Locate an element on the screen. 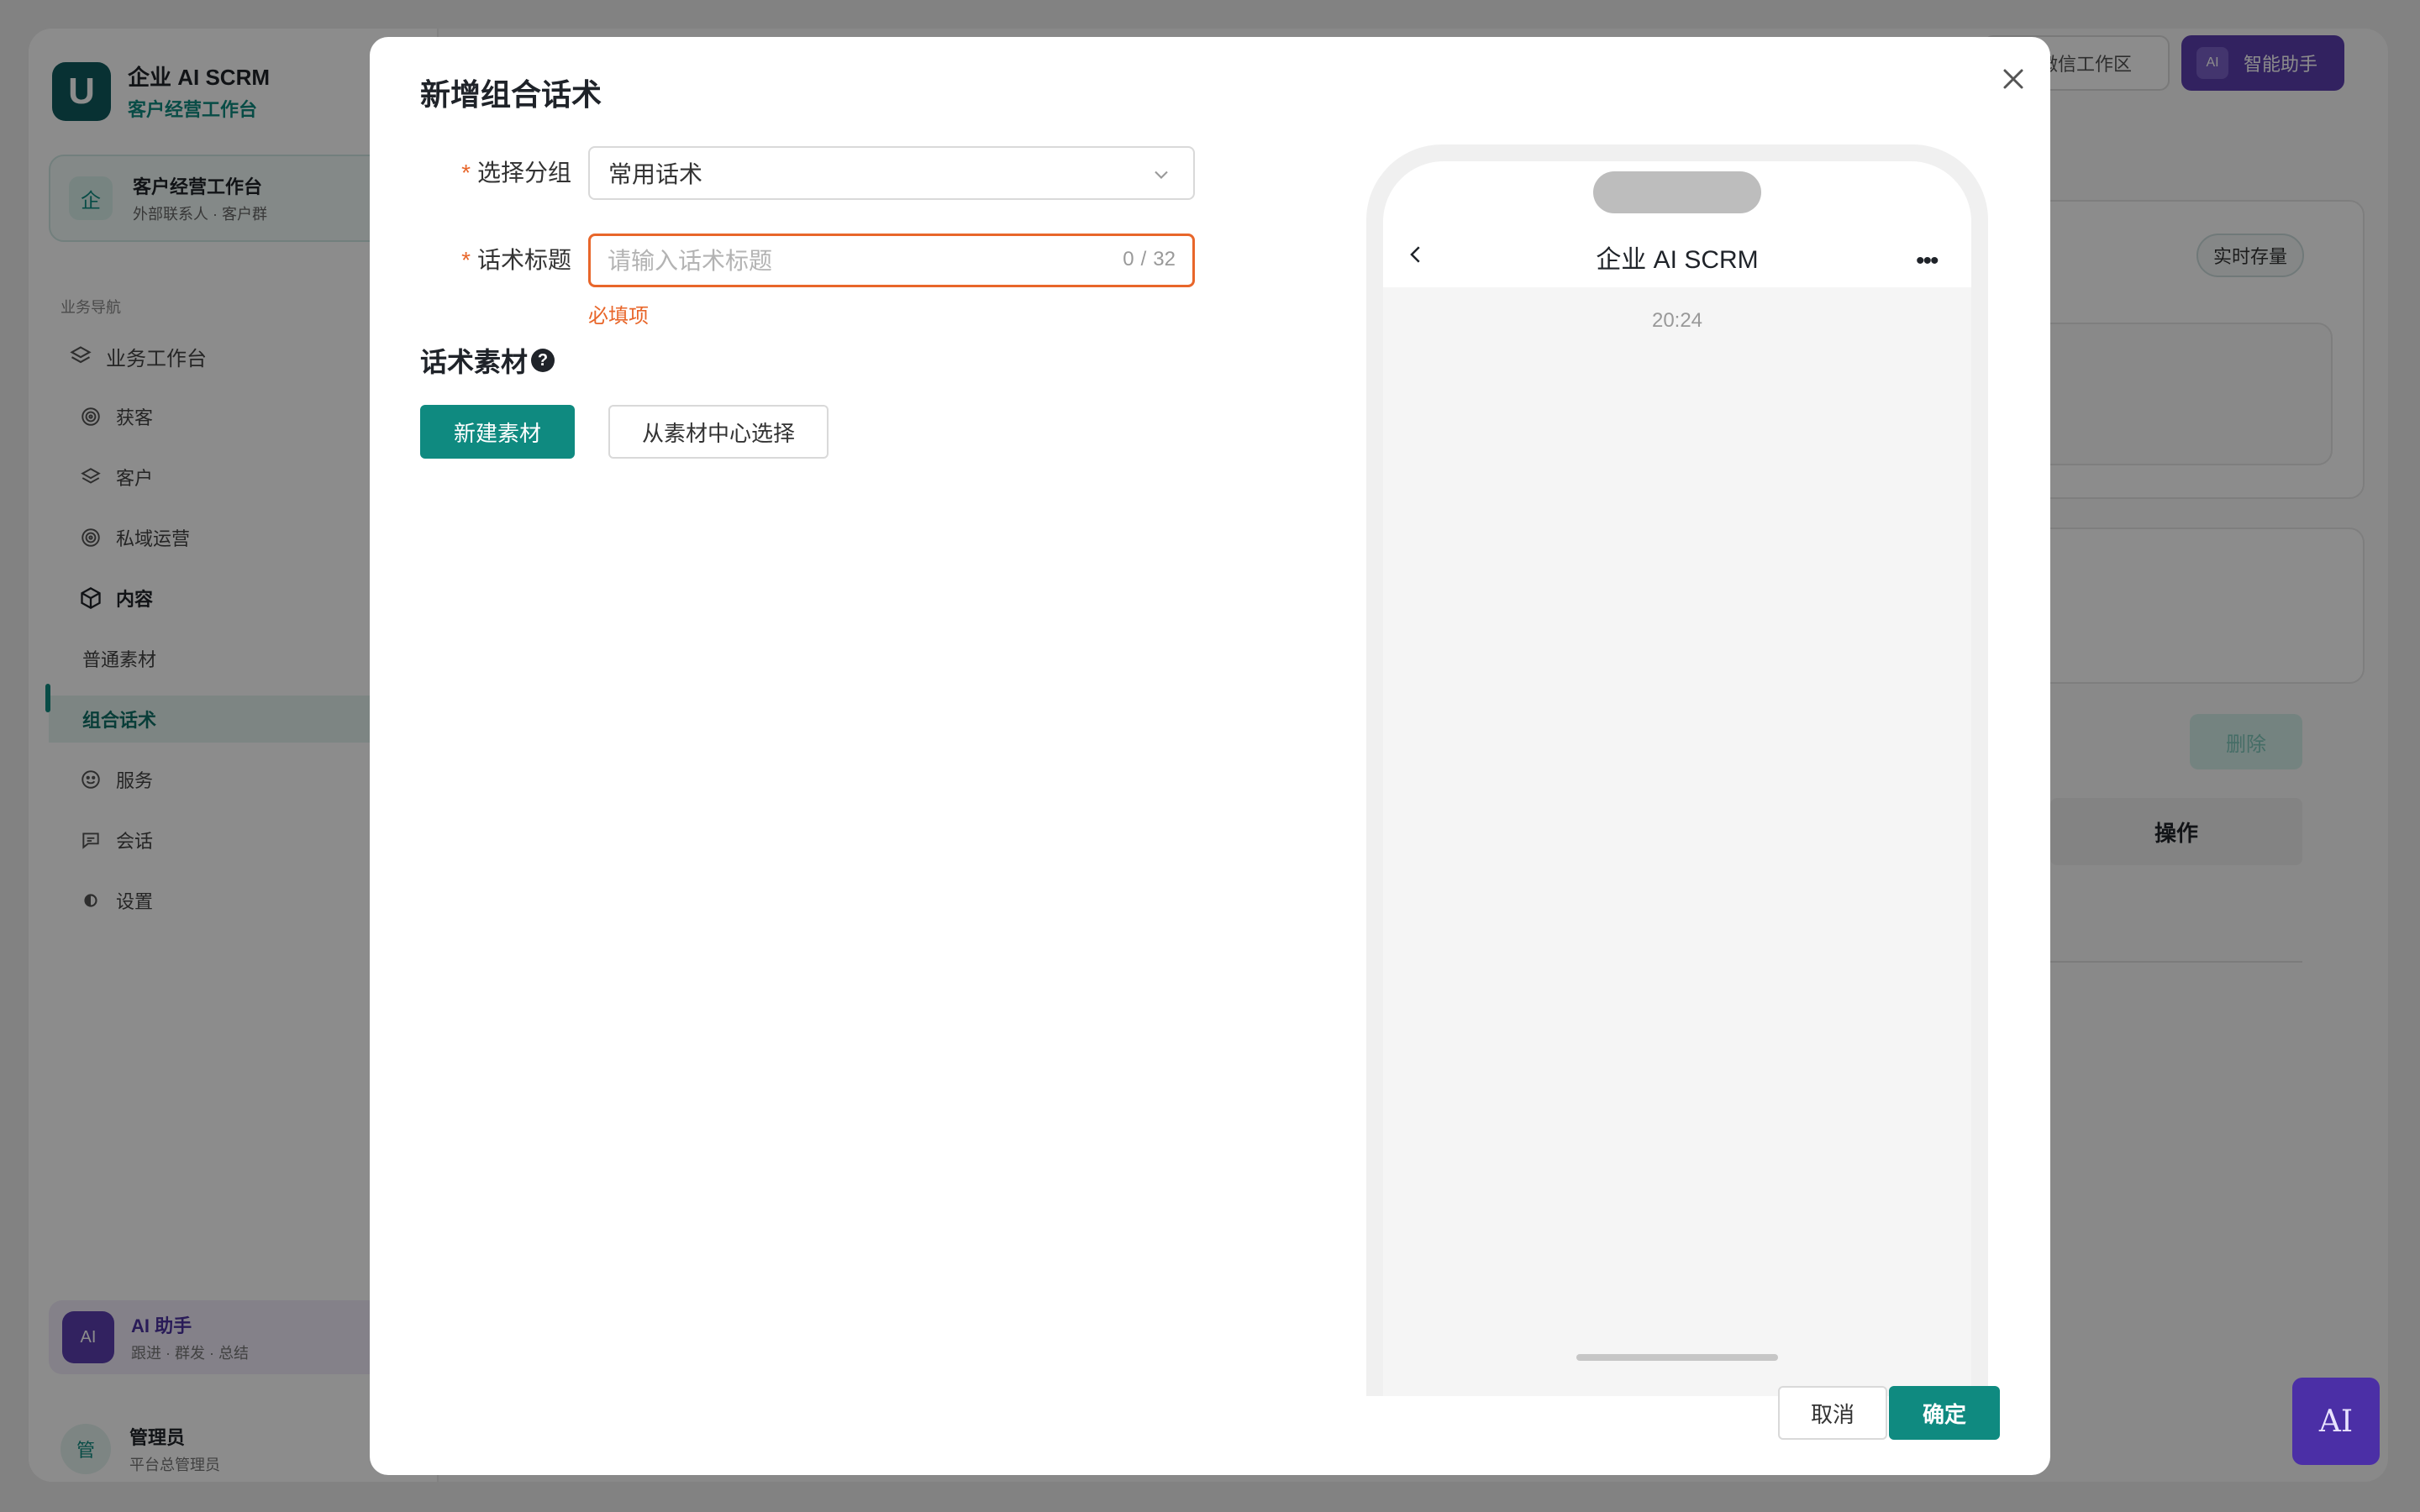  title-input-wrapper: 0/32 is located at coordinates (892, 260).